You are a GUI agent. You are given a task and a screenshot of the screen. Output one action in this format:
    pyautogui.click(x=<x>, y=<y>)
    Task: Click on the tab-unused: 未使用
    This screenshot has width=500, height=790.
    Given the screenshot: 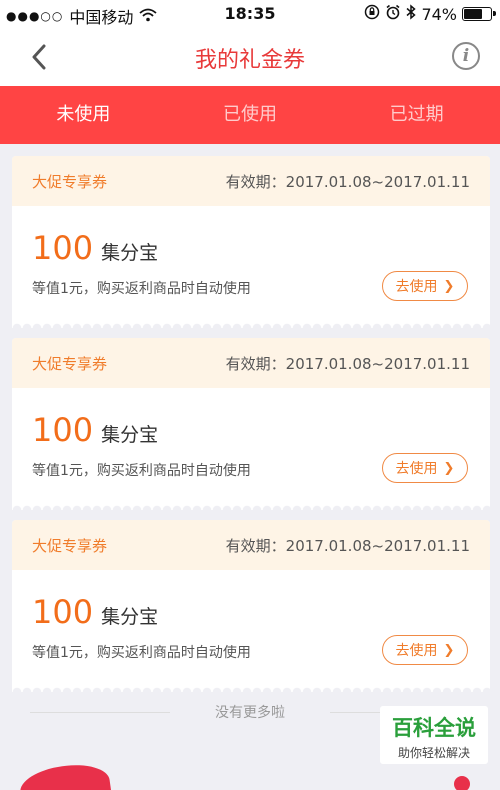 What is the action you would take?
    pyautogui.click(x=83, y=115)
    